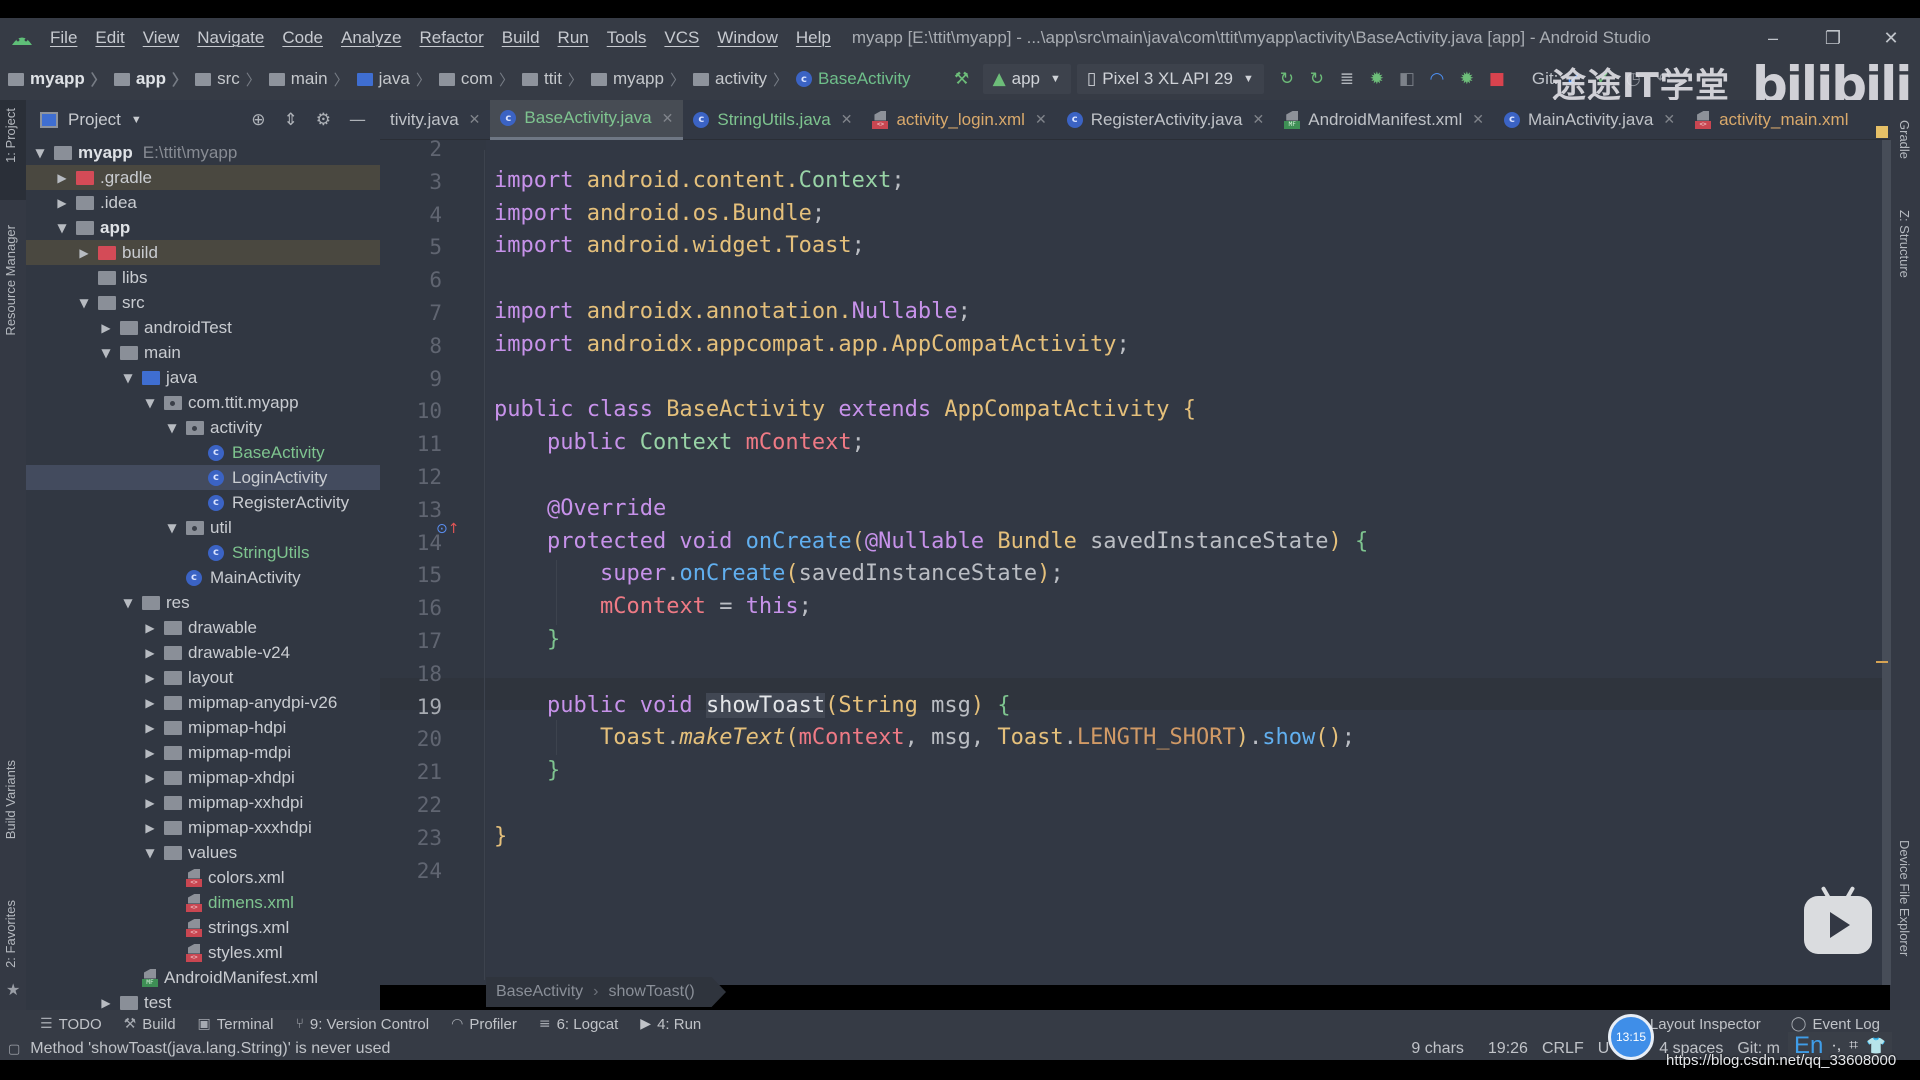  What do you see at coordinates (291, 120) in the screenshot?
I see `collapse-all-icon: ⇕` at bounding box center [291, 120].